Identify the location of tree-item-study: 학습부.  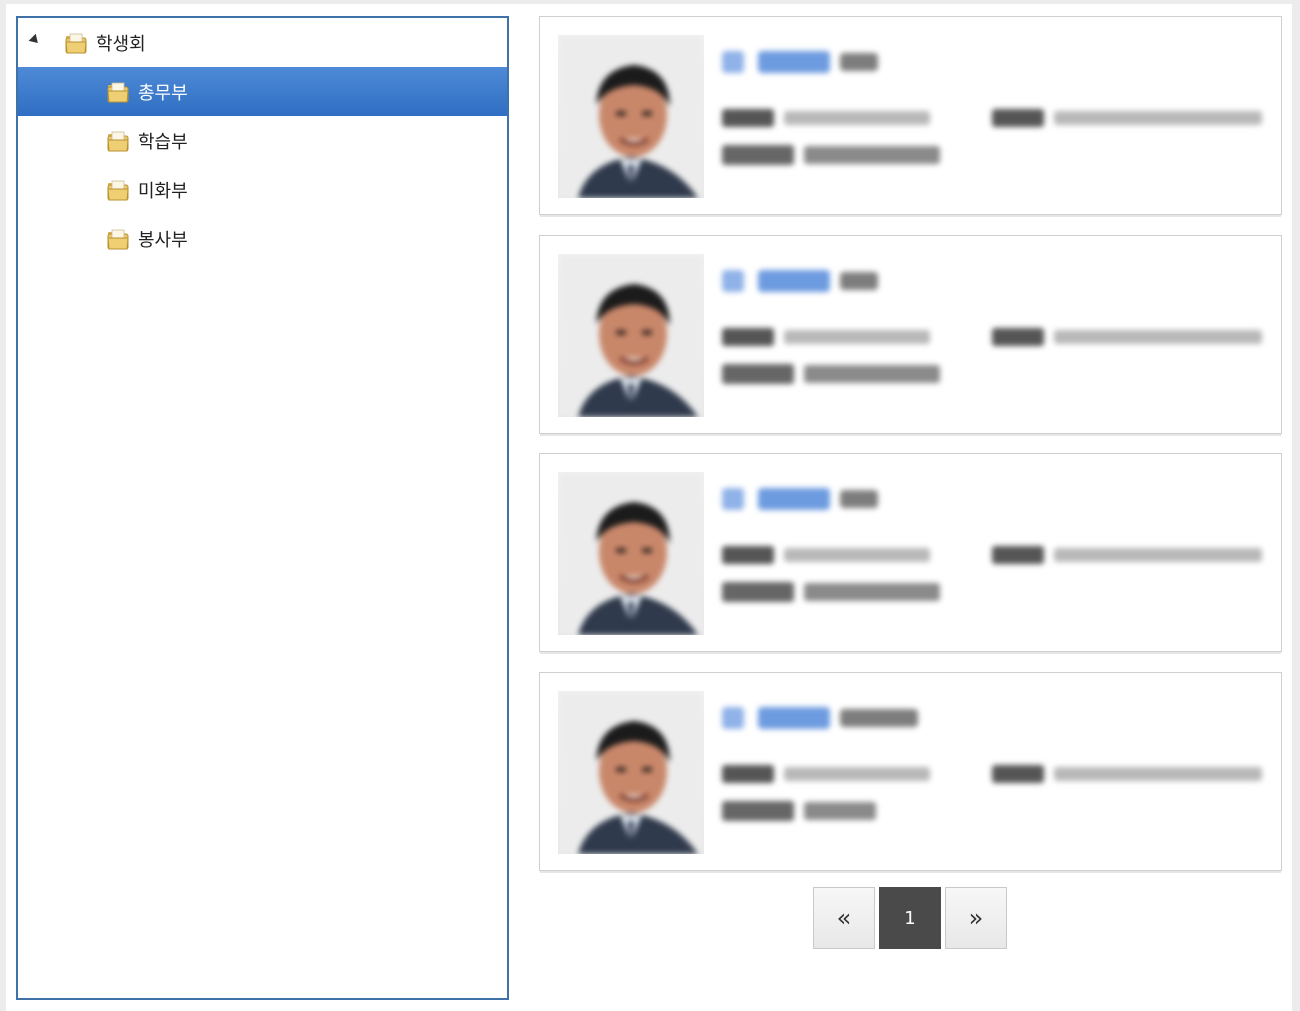
(262, 140).